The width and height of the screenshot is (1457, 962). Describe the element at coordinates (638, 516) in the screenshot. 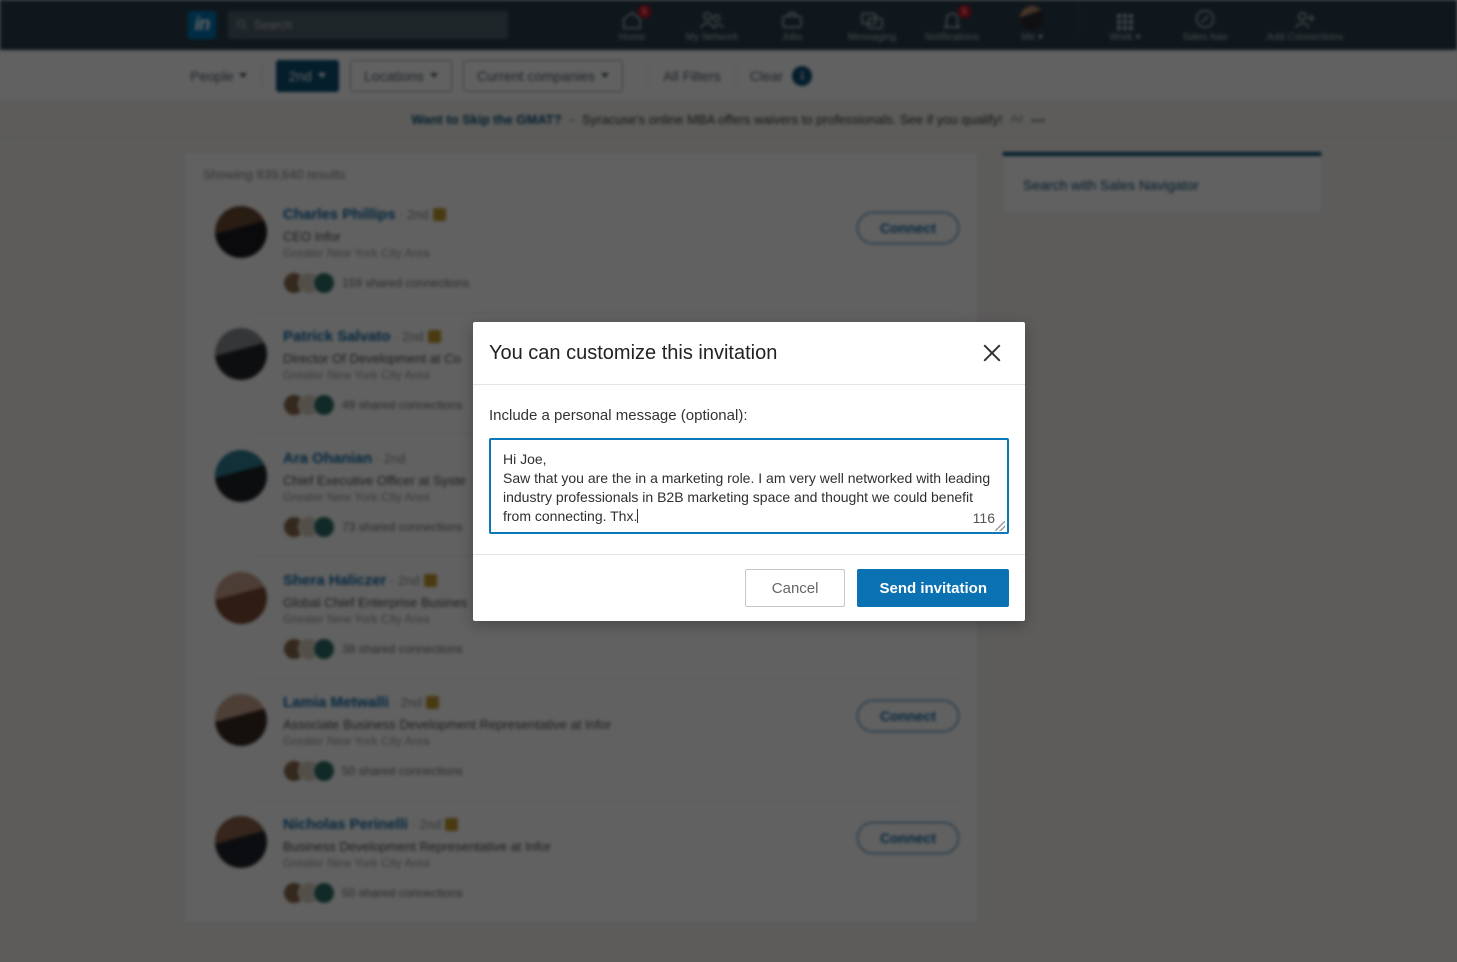

I see `text-cursor` at that location.